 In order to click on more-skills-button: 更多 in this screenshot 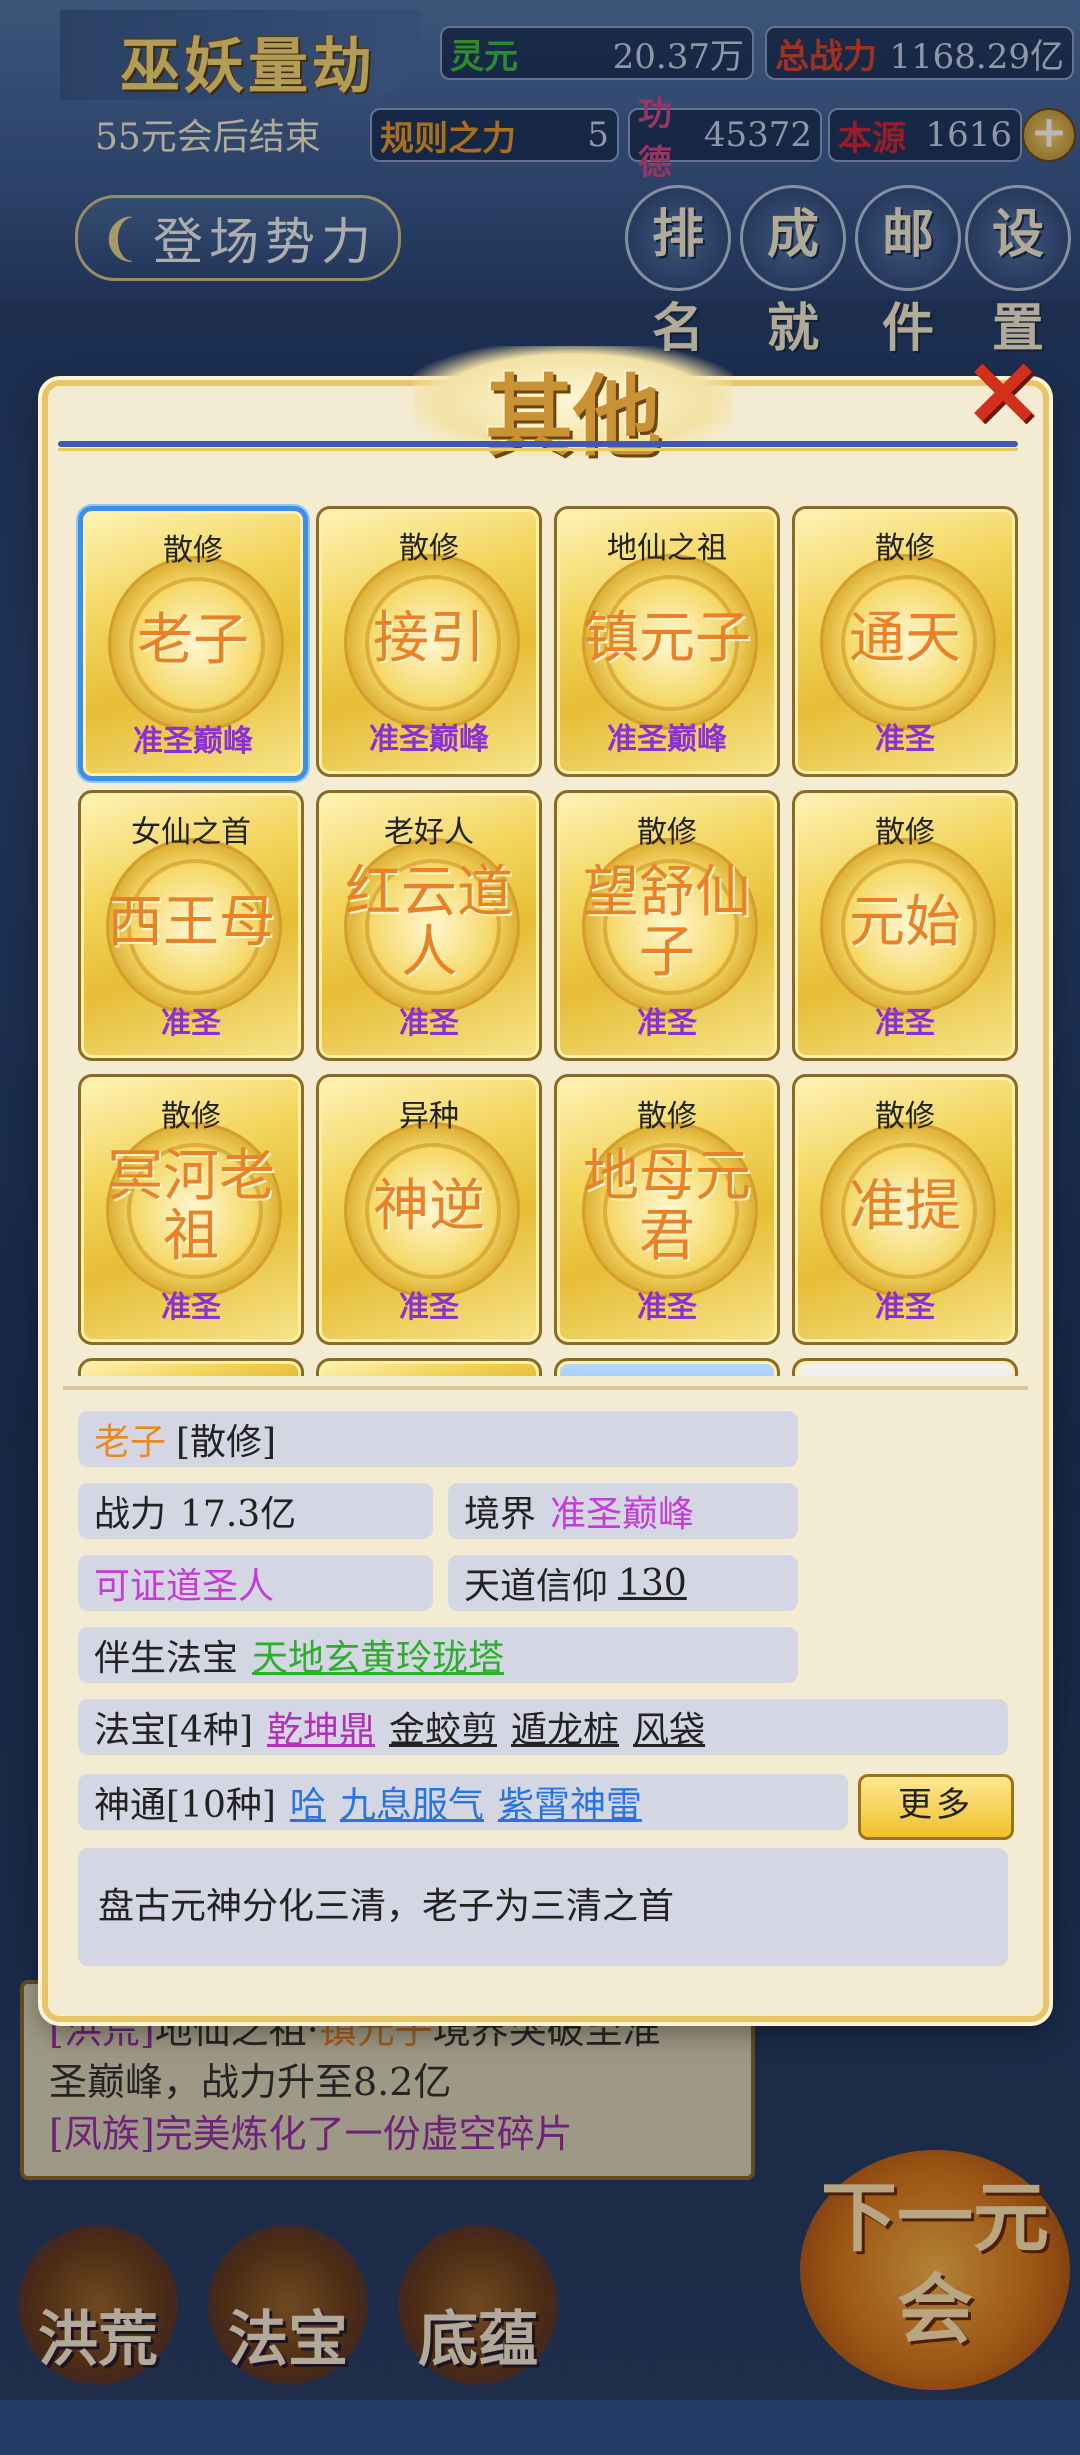, I will do `click(936, 1807)`.